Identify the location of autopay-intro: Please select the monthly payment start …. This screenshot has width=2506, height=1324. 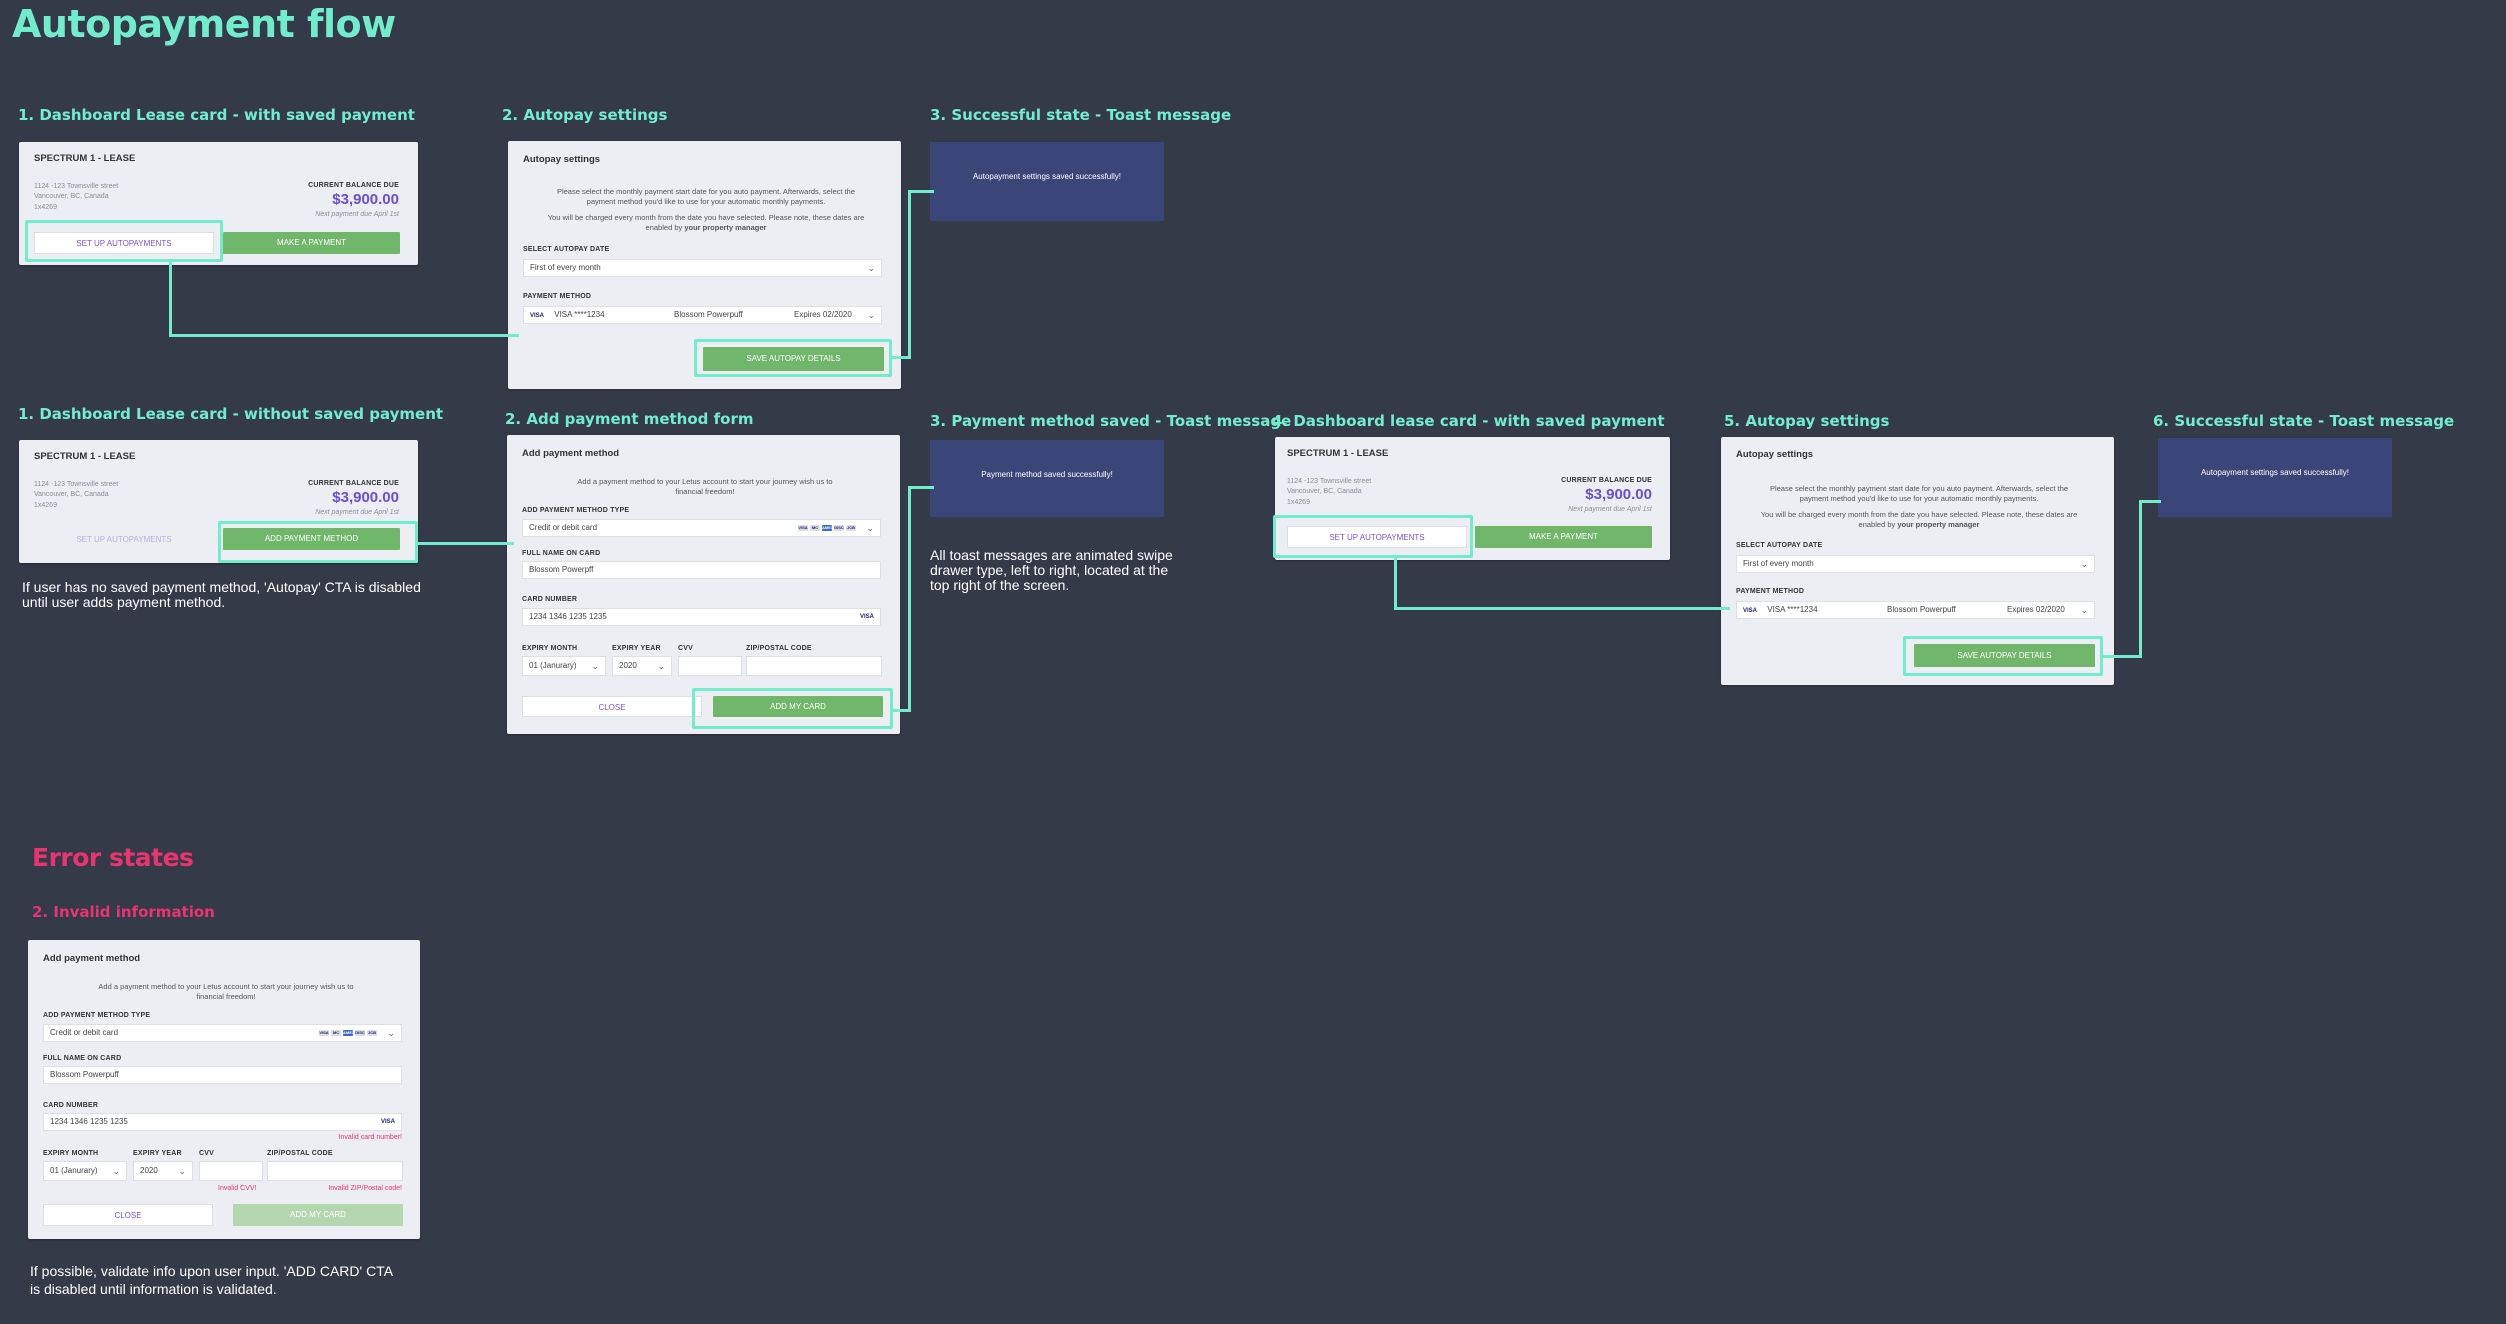
(1919, 493).